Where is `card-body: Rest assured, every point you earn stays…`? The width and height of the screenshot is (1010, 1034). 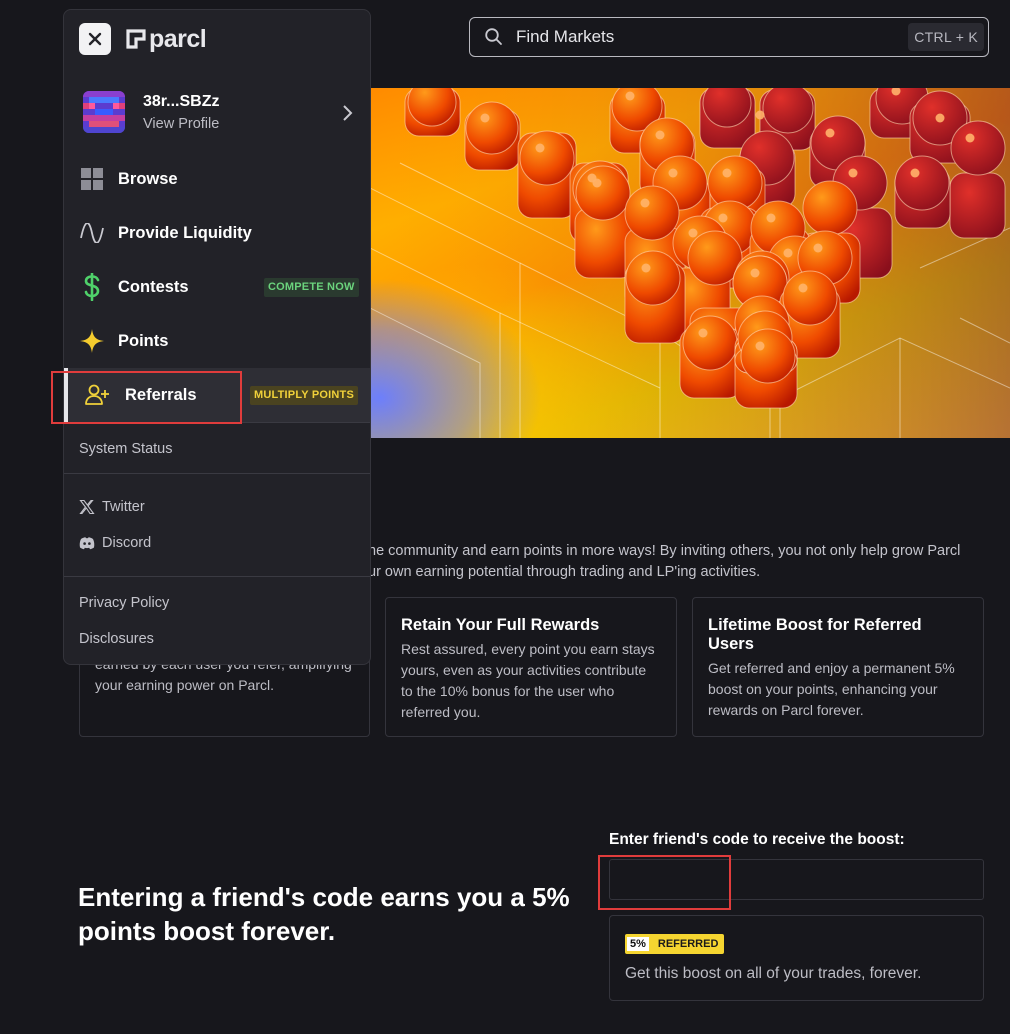 card-body: Rest assured, every point you earn stays… is located at coordinates (528, 680).